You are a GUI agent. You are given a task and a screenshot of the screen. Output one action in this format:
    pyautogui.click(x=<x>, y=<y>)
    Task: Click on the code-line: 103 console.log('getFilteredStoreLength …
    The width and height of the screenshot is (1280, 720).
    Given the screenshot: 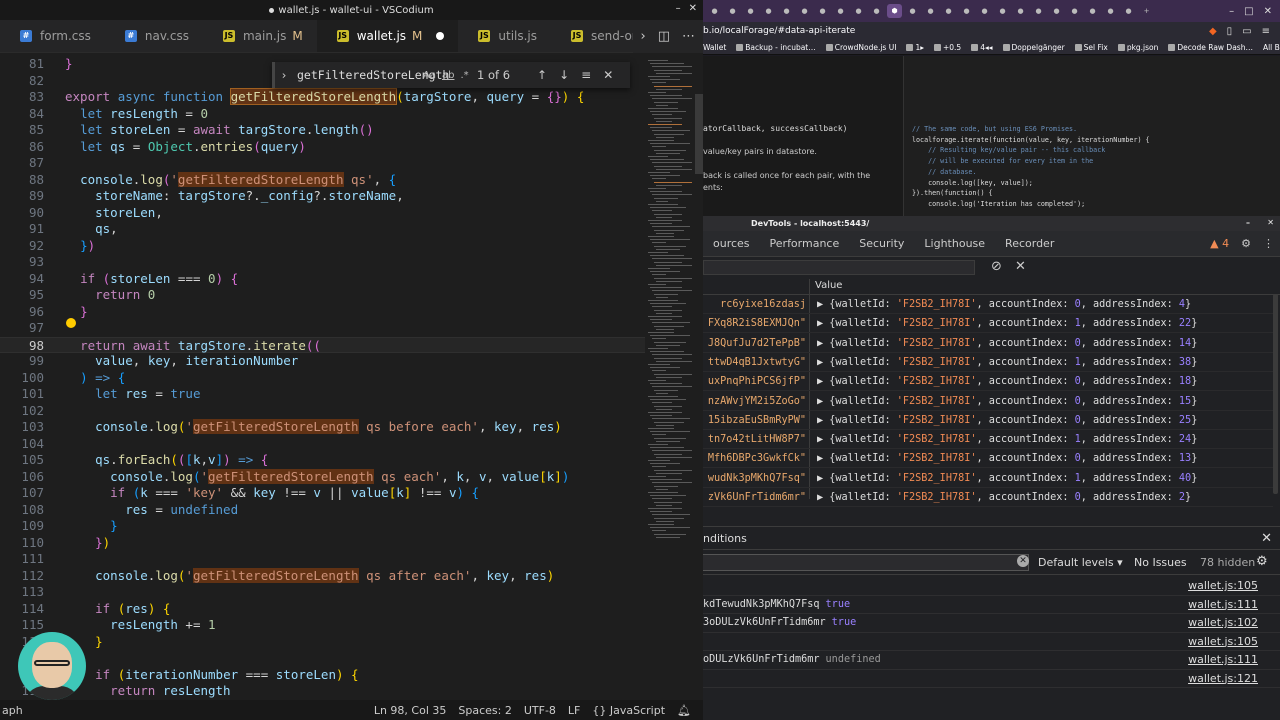 What is the action you would take?
    pyautogui.click(x=322, y=427)
    